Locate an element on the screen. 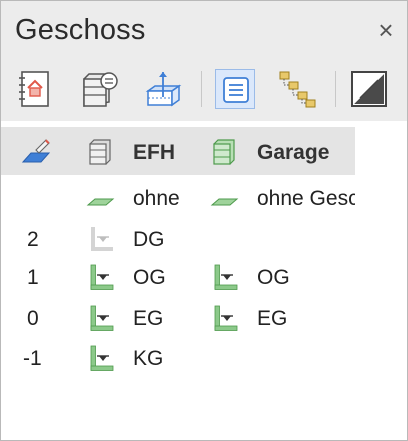 Image resolution: width=408 pixels, height=441 pixels. building-green-icon is located at coordinates (224, 151).